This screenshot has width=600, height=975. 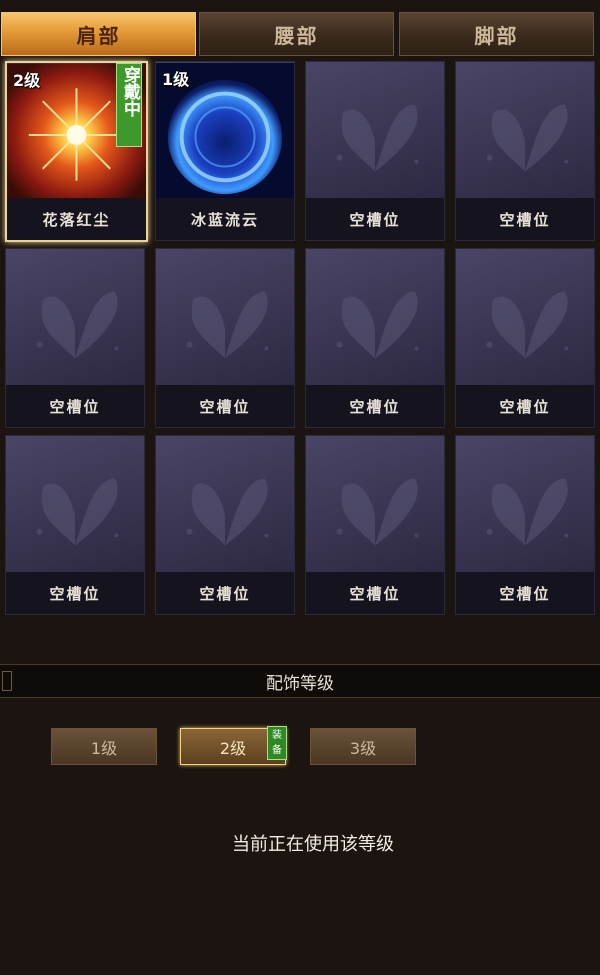 What do you see at coordinates (496, 34) in the screenshot?
I see `tab-feet: 脚部` at bounding box center [496, 34].